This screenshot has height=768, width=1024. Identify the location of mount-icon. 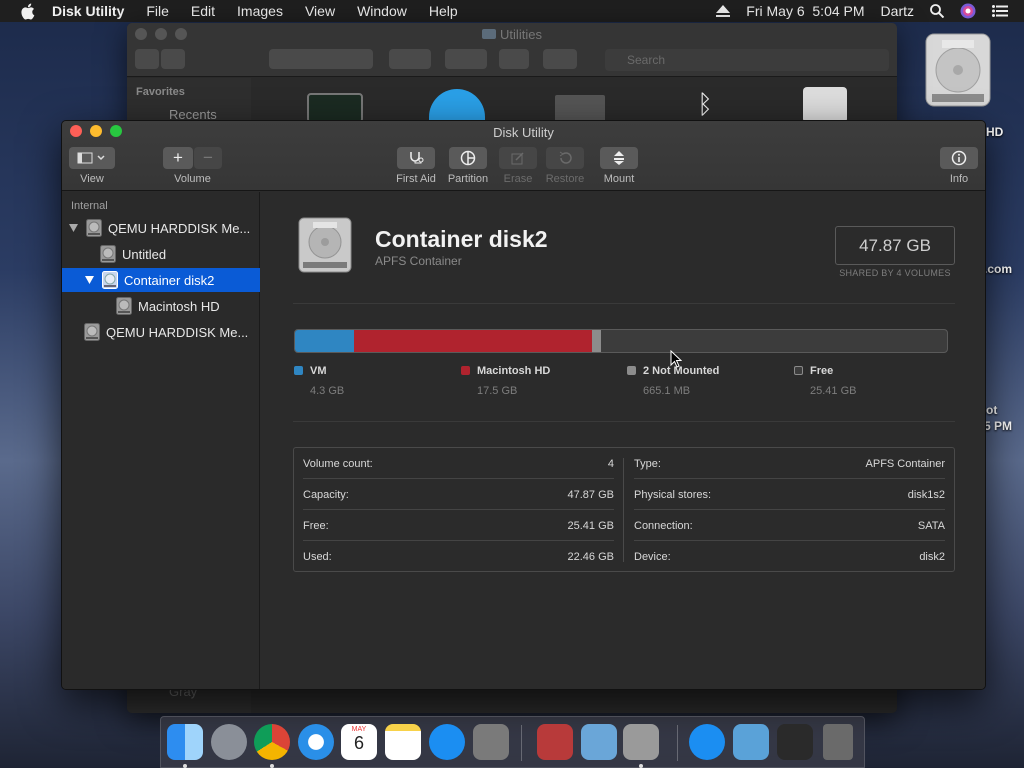
(619, 158).